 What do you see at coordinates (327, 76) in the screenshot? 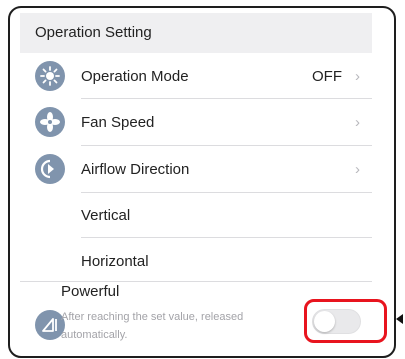
I see `operation-mode-value: OFF` at bounding box center [327, 76].